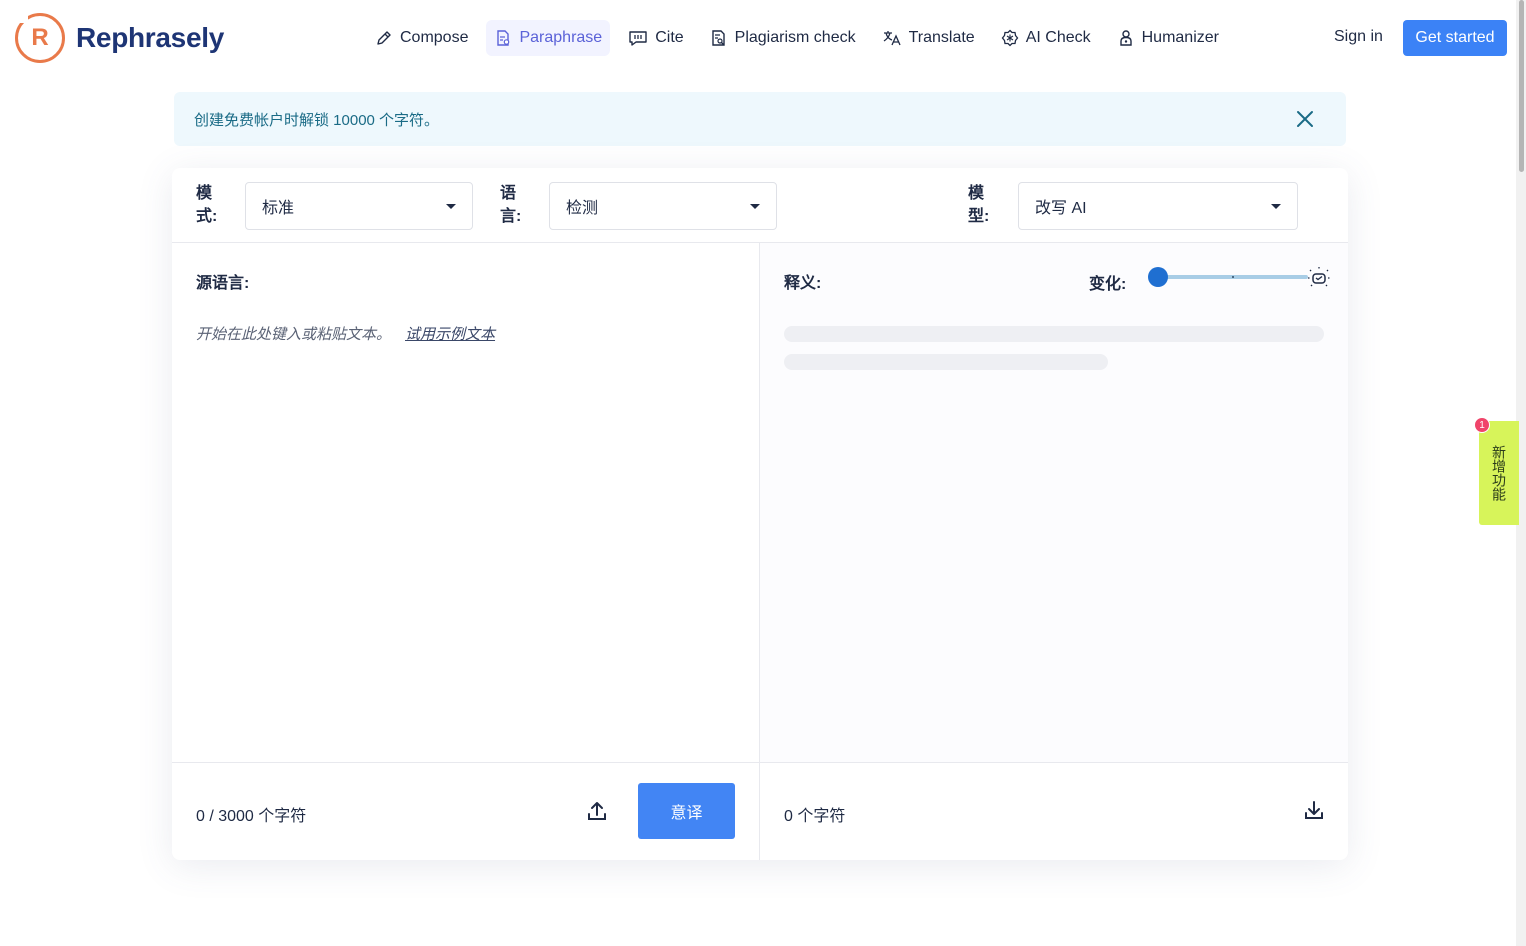 The image size is (1526, 946). What do you see at coordinates (251, 816) in the screenshot?
I see `source-char-count: 0 / 3000 个字符` at bounding box center [251, 816].